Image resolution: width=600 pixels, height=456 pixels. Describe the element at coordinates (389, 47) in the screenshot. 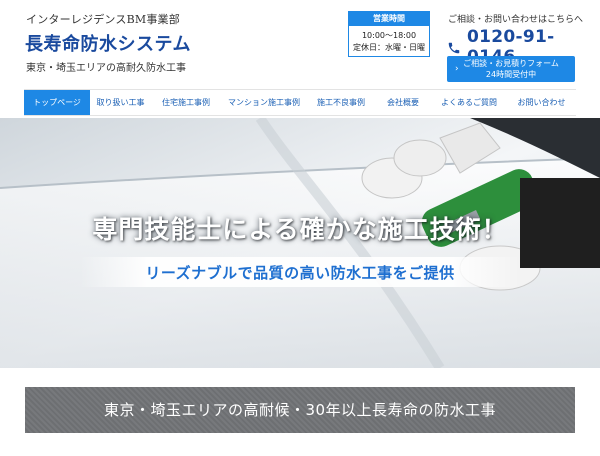

I see `closed-days: 定休日：水曜・日曜` at that location.